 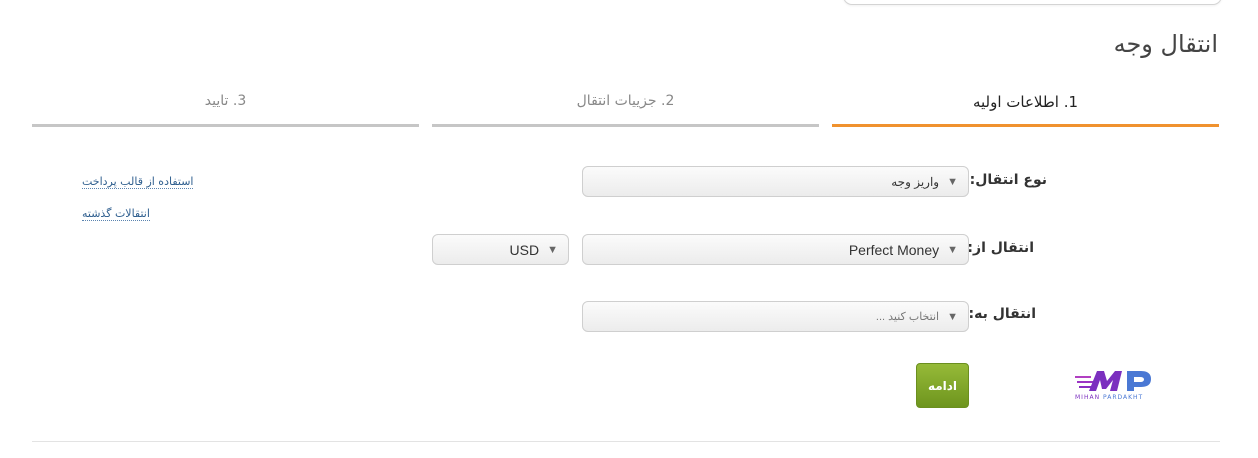 I want to click on use-payment-template-link: استفاده از قالب پرداخت, so click(x=138, y=182).